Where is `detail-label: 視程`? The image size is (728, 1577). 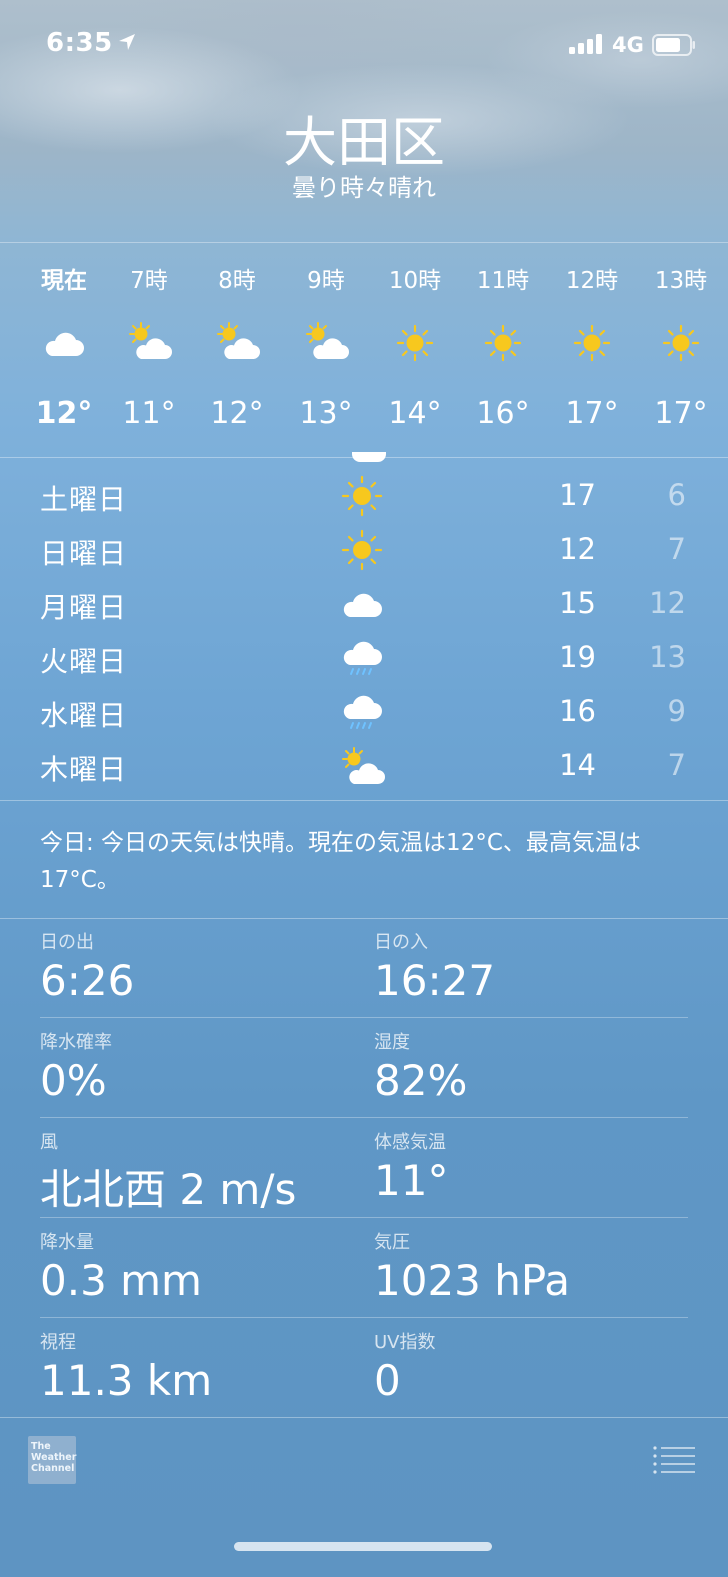 detail-label: 視程 is located at coordinates (58, 1342).